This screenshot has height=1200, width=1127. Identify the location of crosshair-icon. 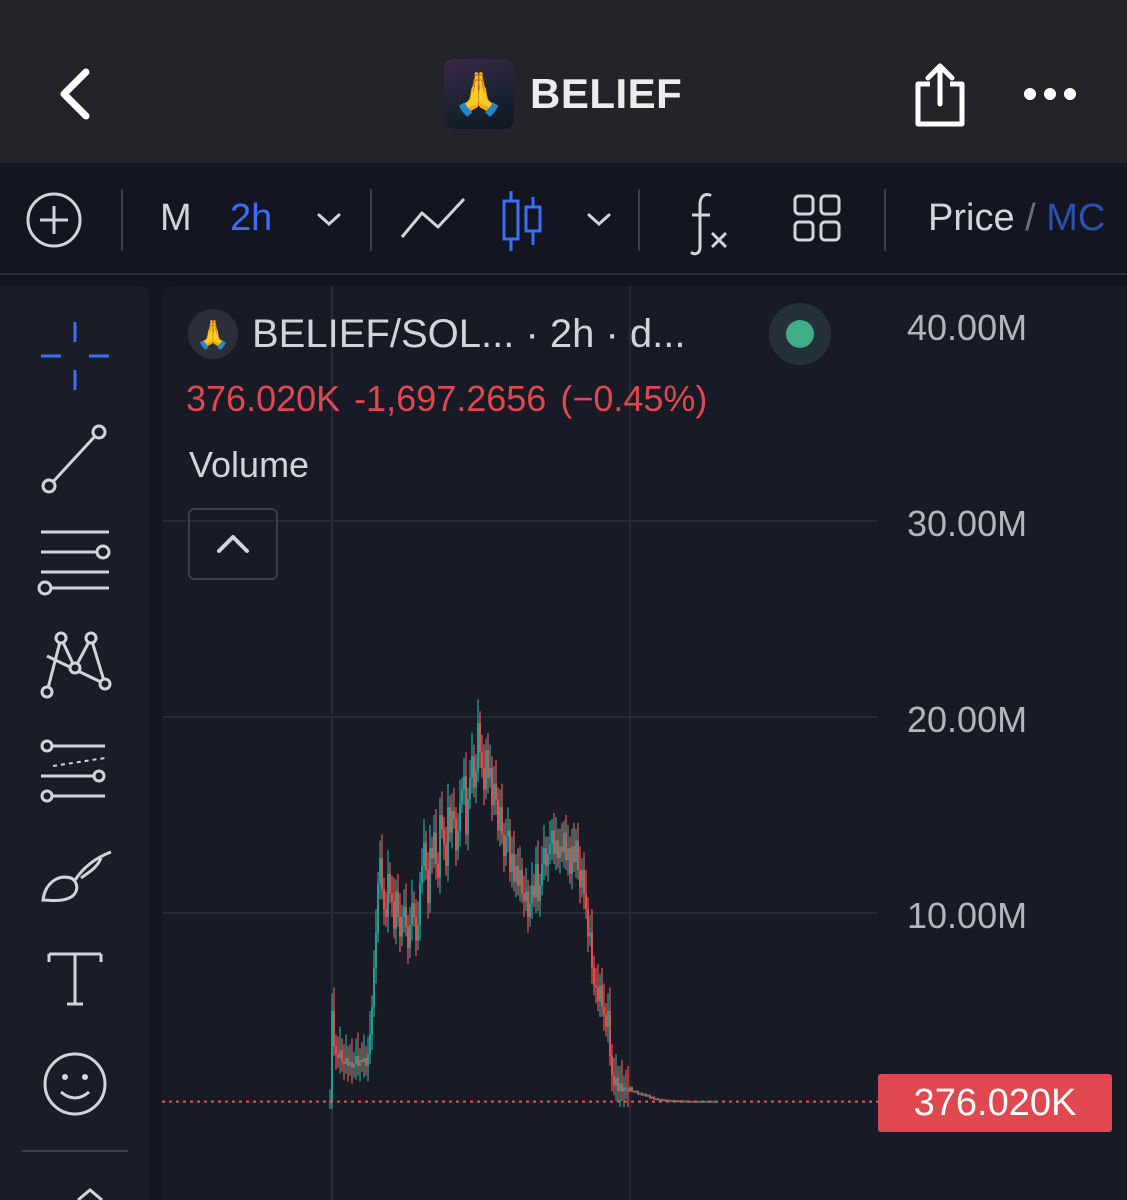
(75, 356).